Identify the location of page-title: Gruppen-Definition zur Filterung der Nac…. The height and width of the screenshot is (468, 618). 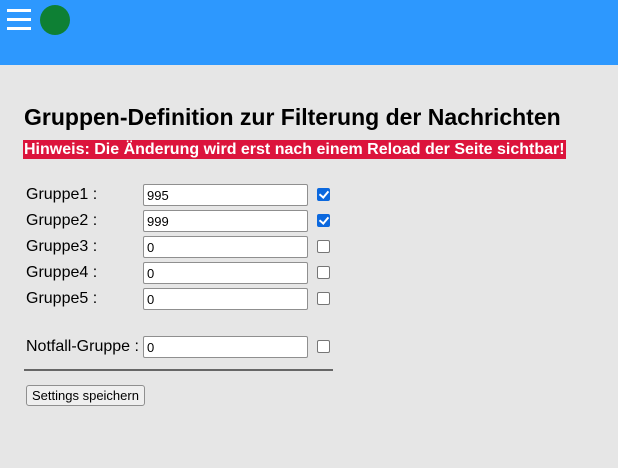
(292, 117).